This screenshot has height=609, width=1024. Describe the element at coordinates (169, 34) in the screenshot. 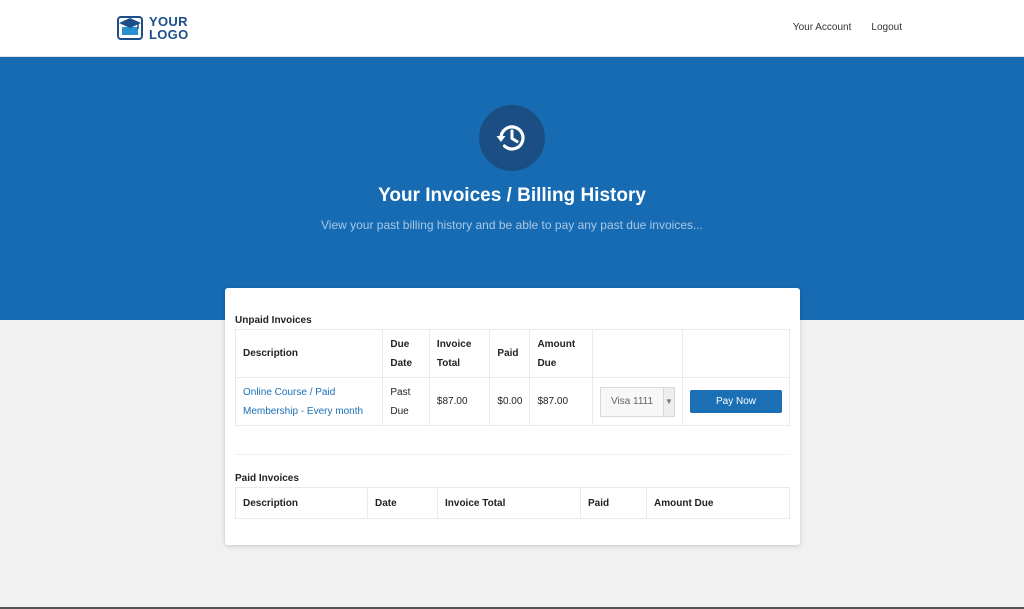

I see `logo-line2: LOGO` at that location.